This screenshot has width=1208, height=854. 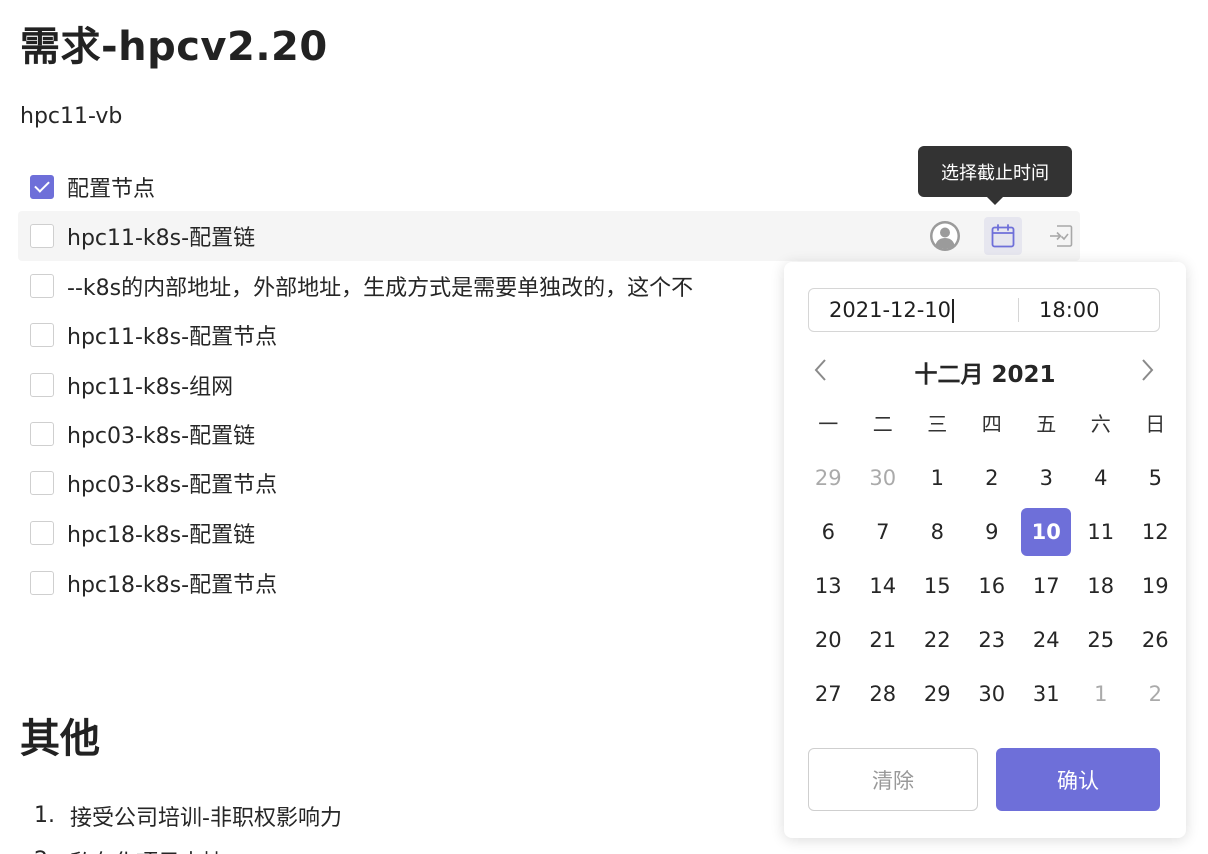 I want to click on calendar-day-outside-month: 2, so click(x=1155, y=694).